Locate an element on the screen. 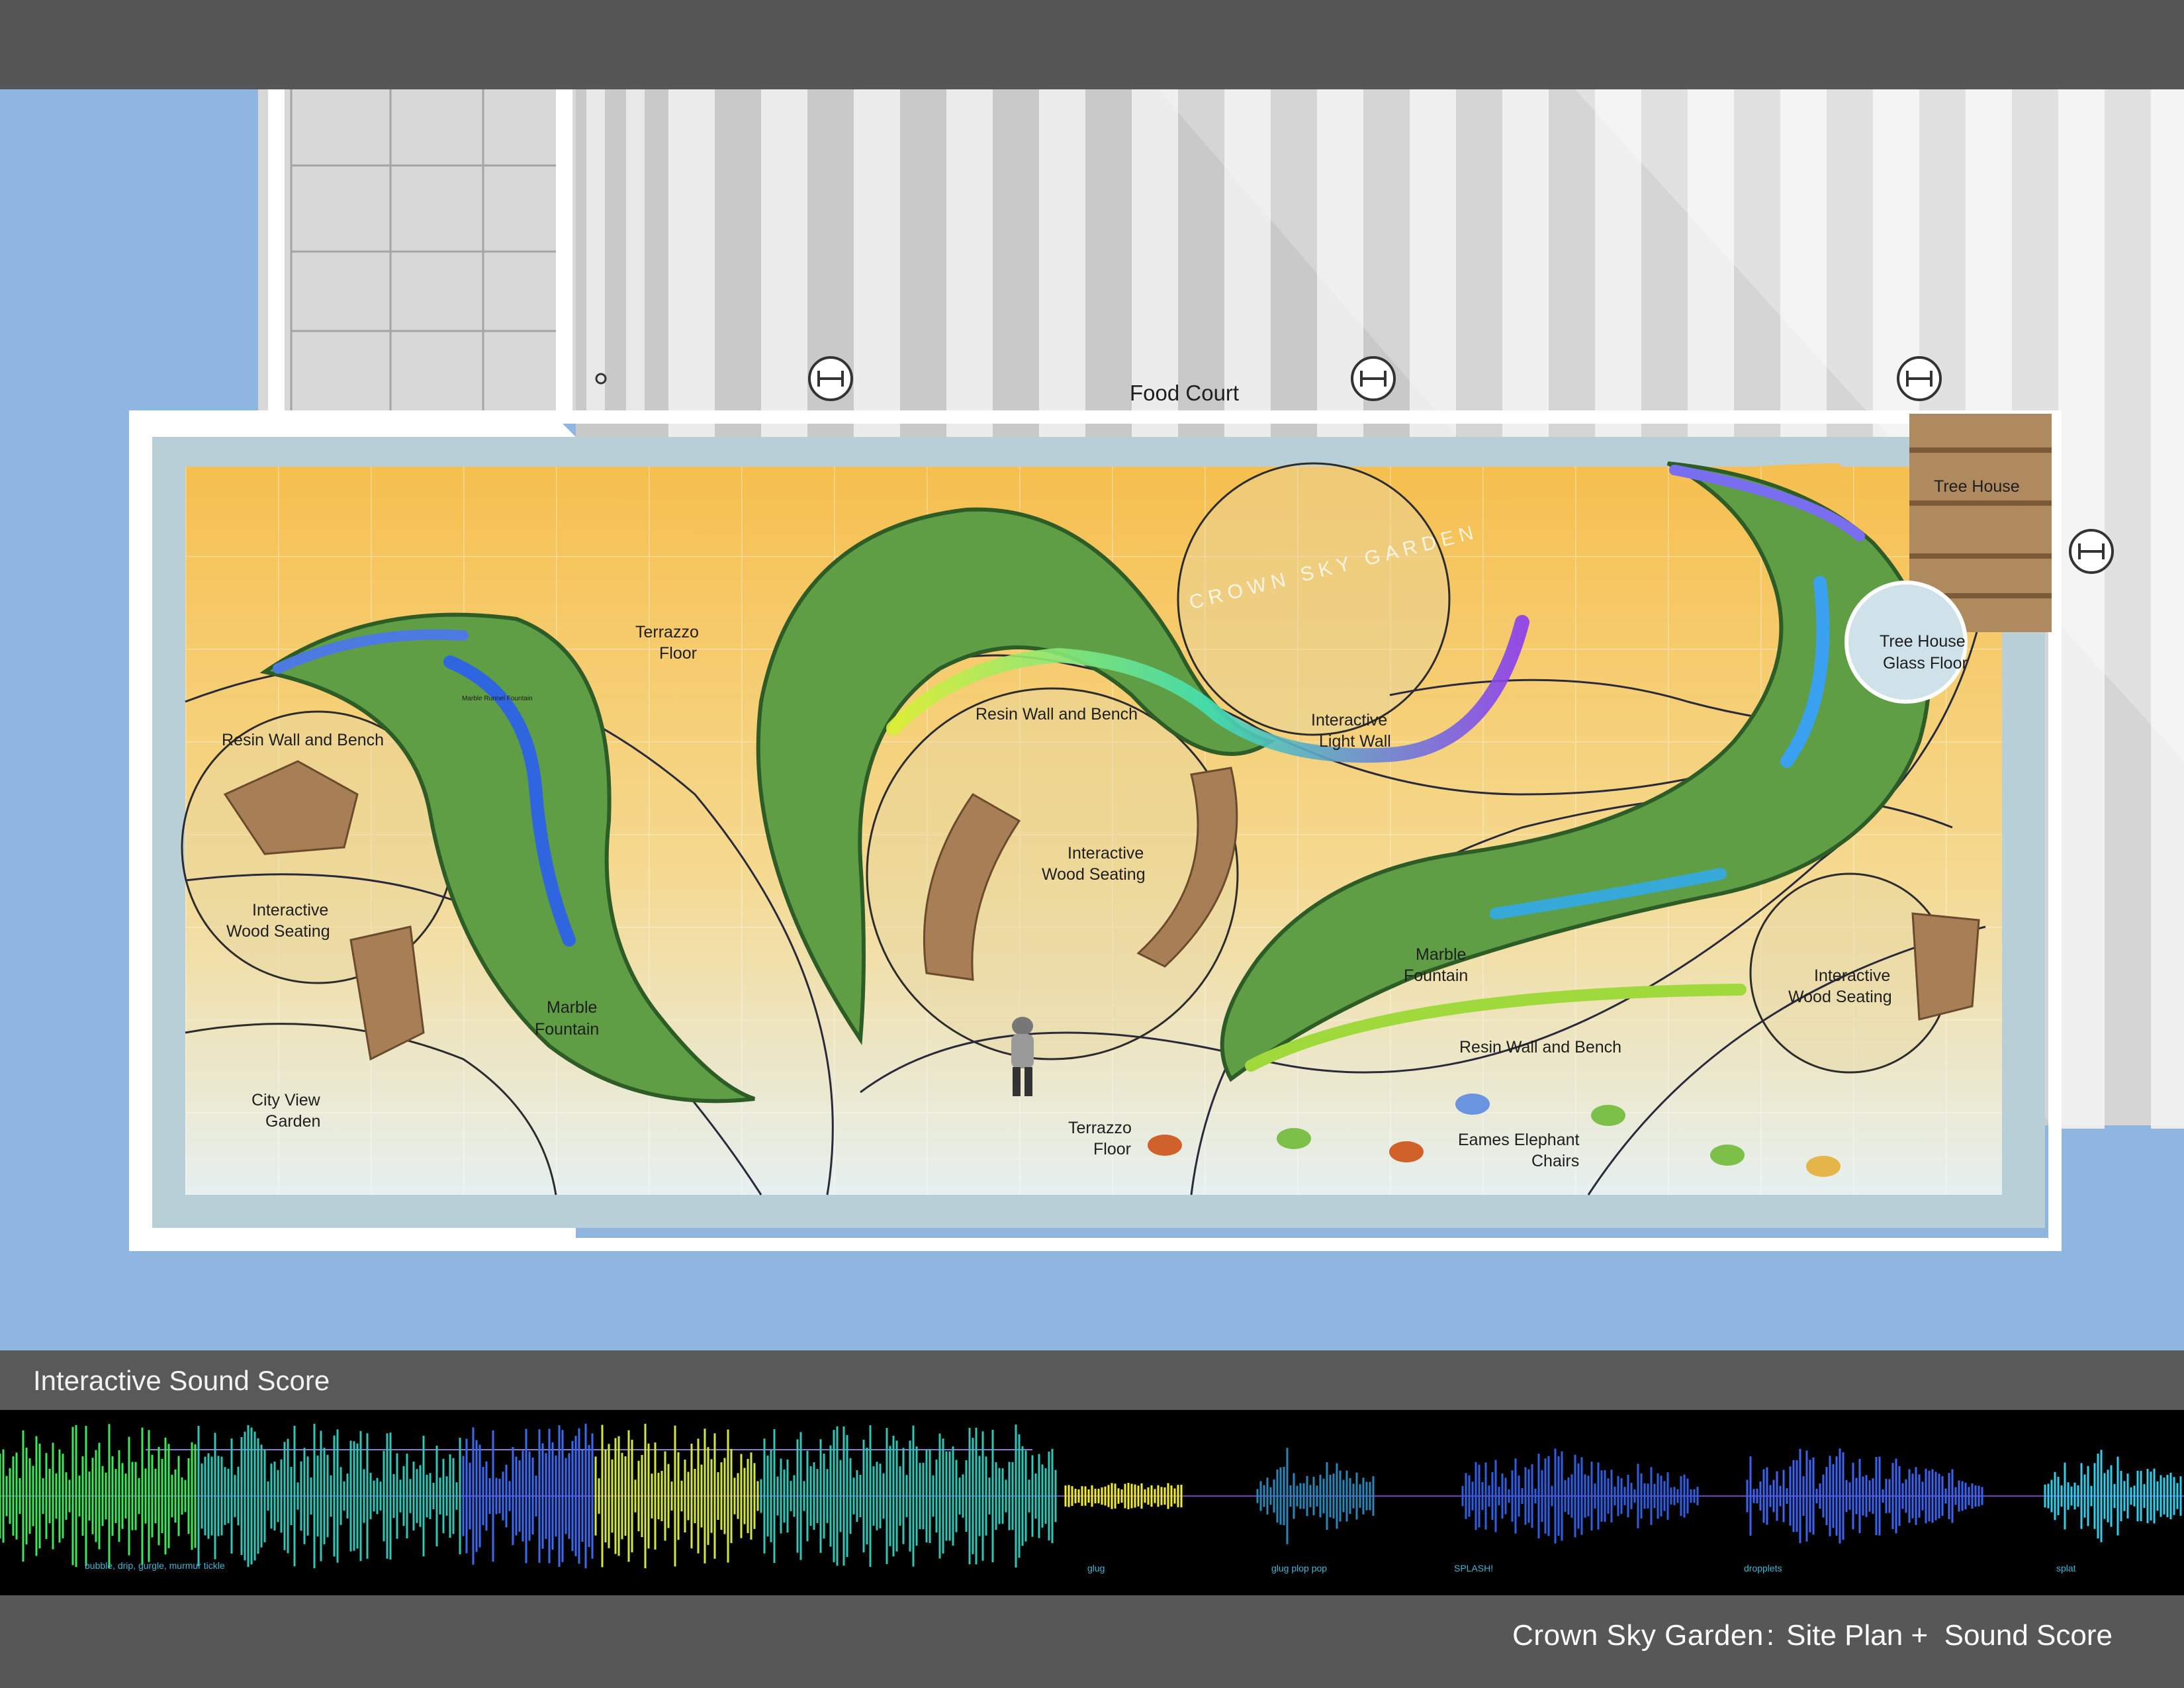  city-view-garden-label-2: Garden is located at coordinates (292, 1121).